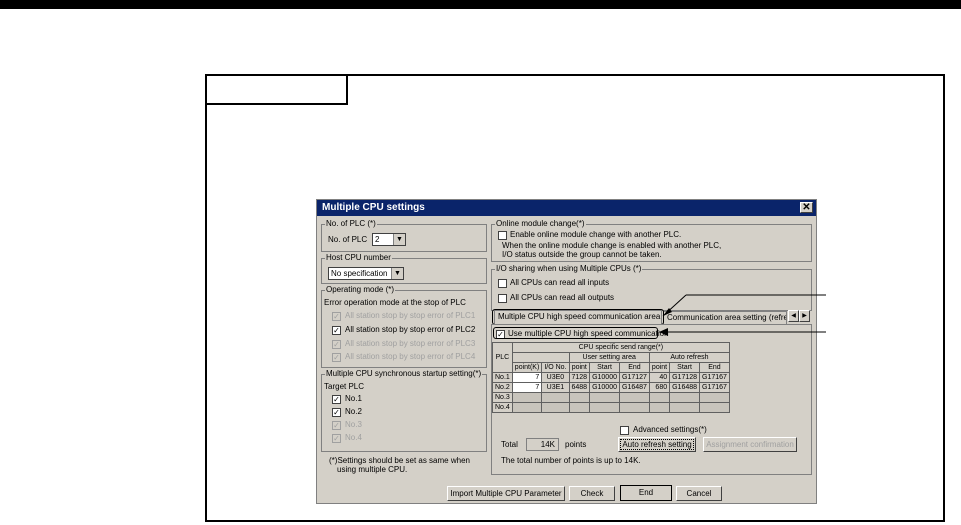 The height and width of the screenshot is (525, 961). What do you see at coordinates (502, 235) in the screenshot?
I see `online-module-checkbox` at bounding box center [502, 235].